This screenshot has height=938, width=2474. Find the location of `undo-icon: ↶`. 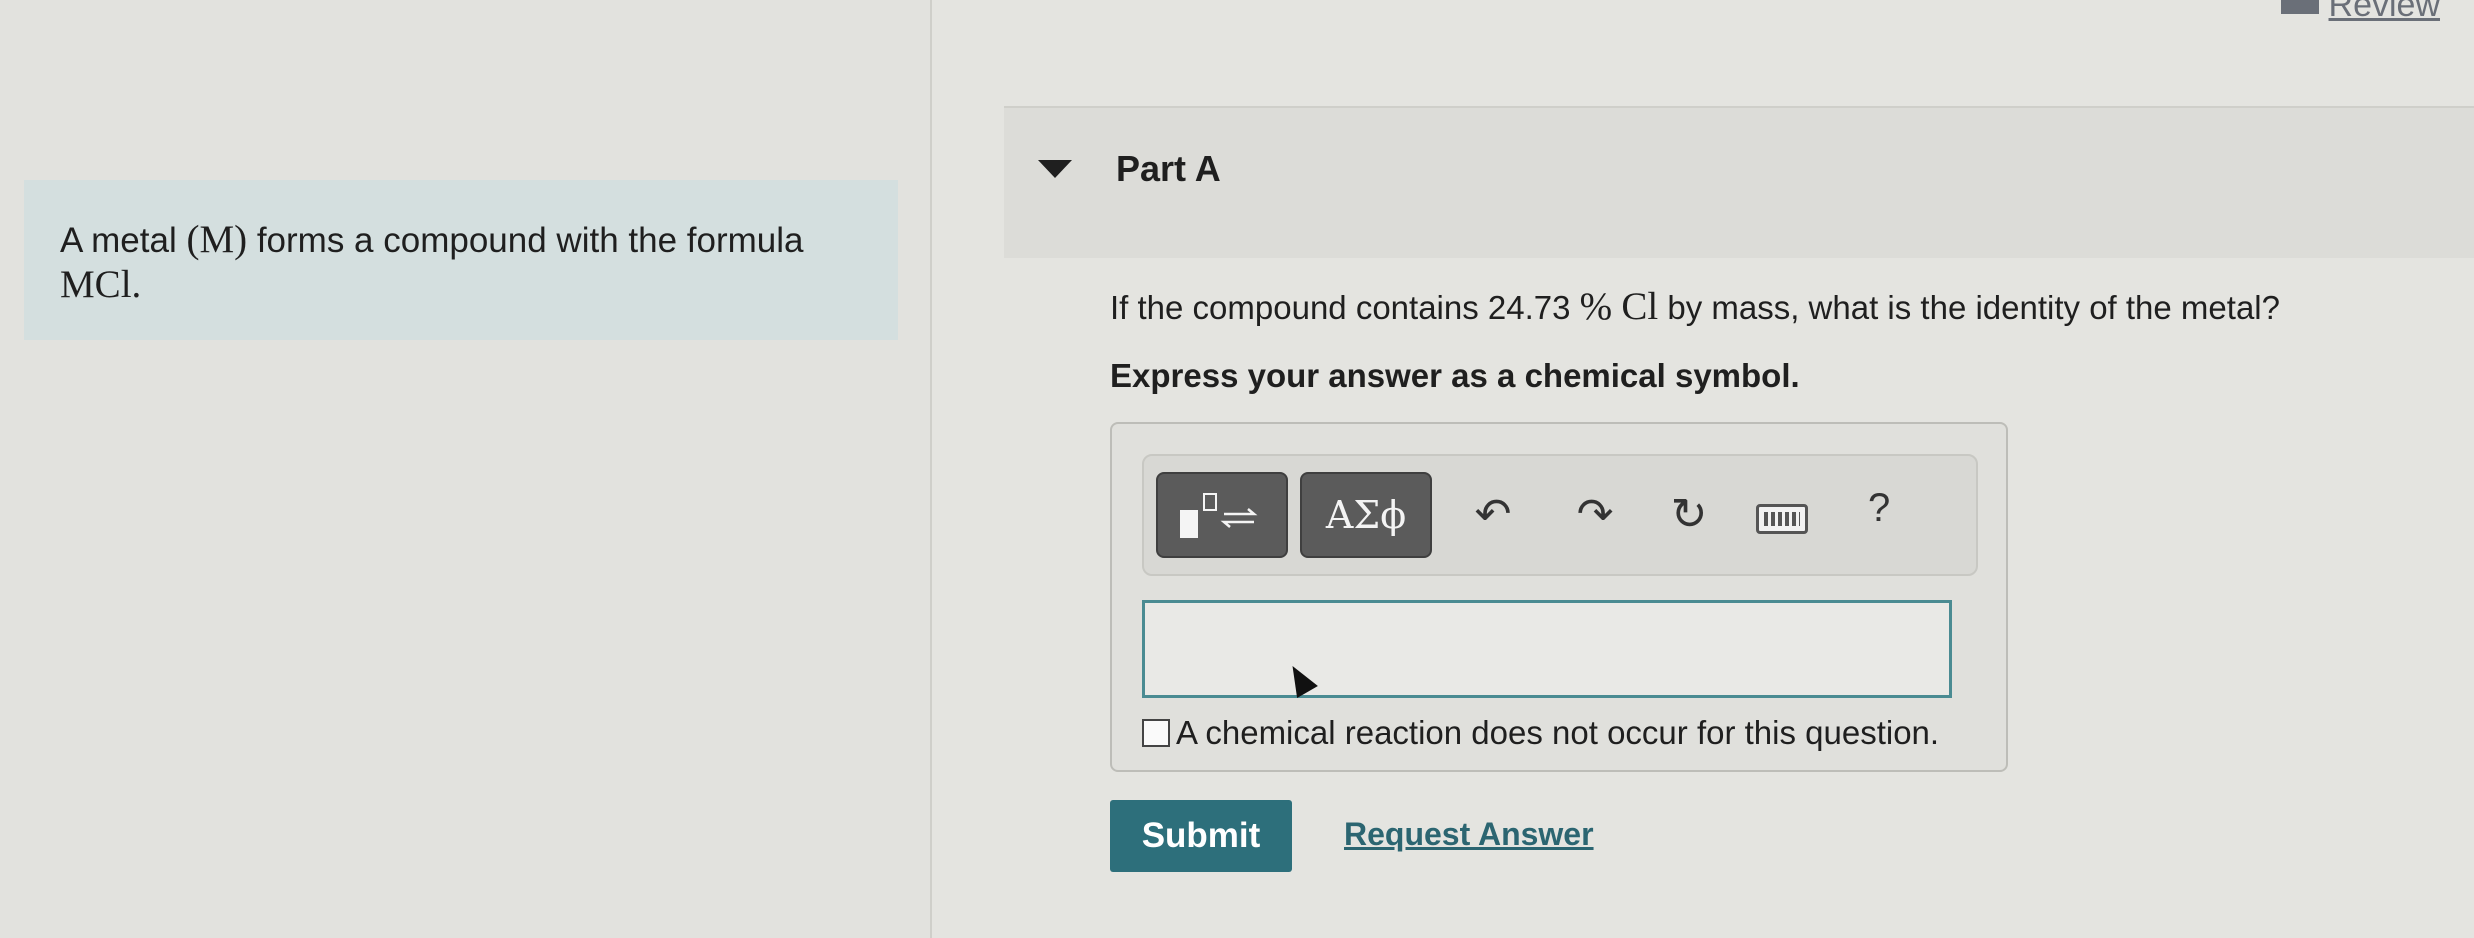

undo-icon: ↶ is located at coordinates (1493, 515).